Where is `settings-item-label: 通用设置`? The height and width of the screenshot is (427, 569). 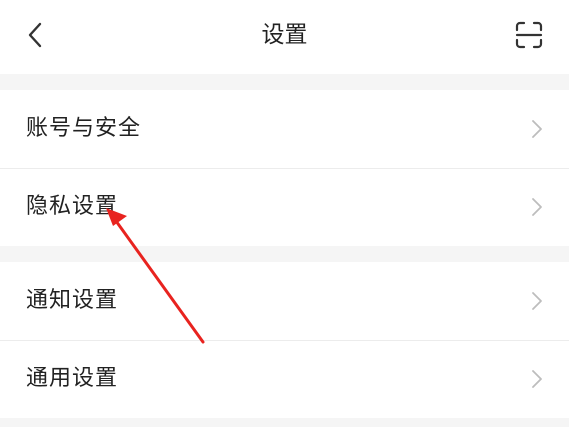 settings-item-label: 通用设置 is located at coordinates (72, 378).